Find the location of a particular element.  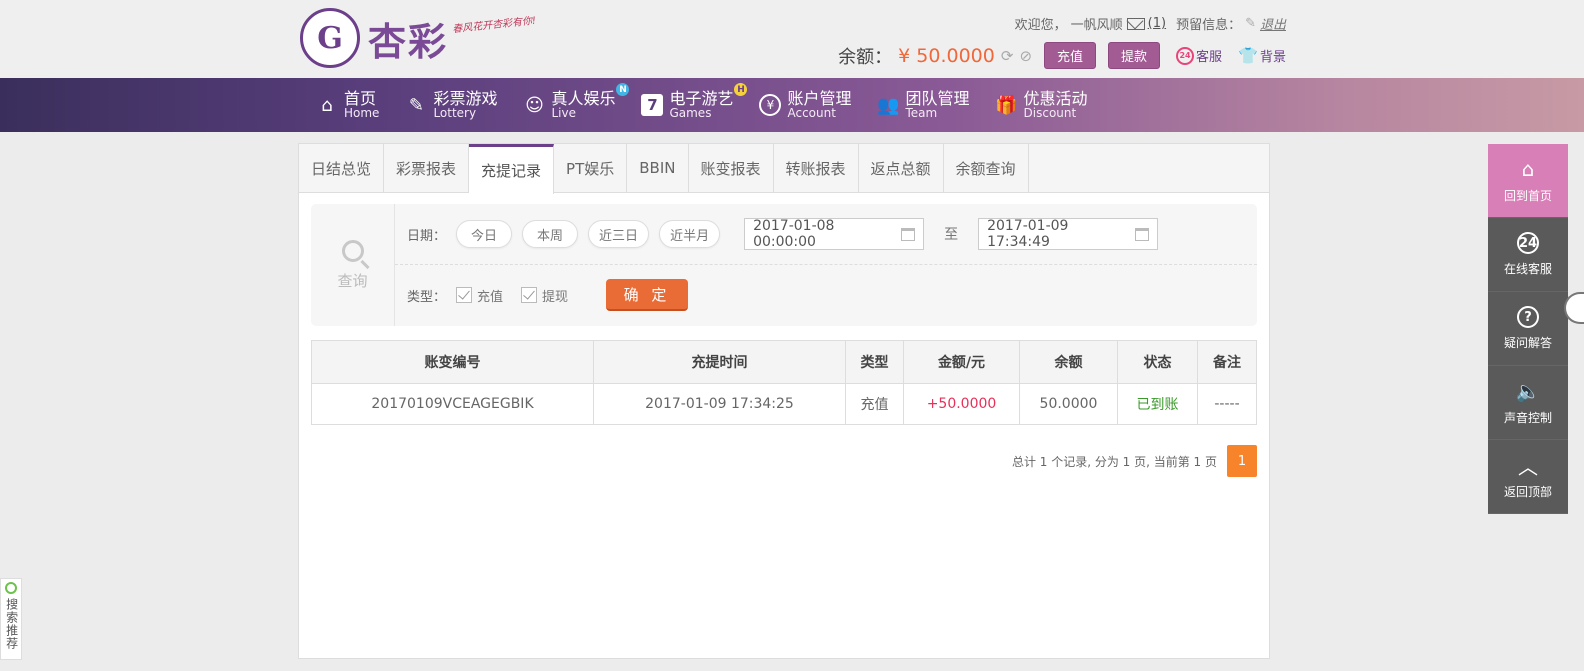

quick-3days-button: 近三日 is located at coordinates (619, 234).